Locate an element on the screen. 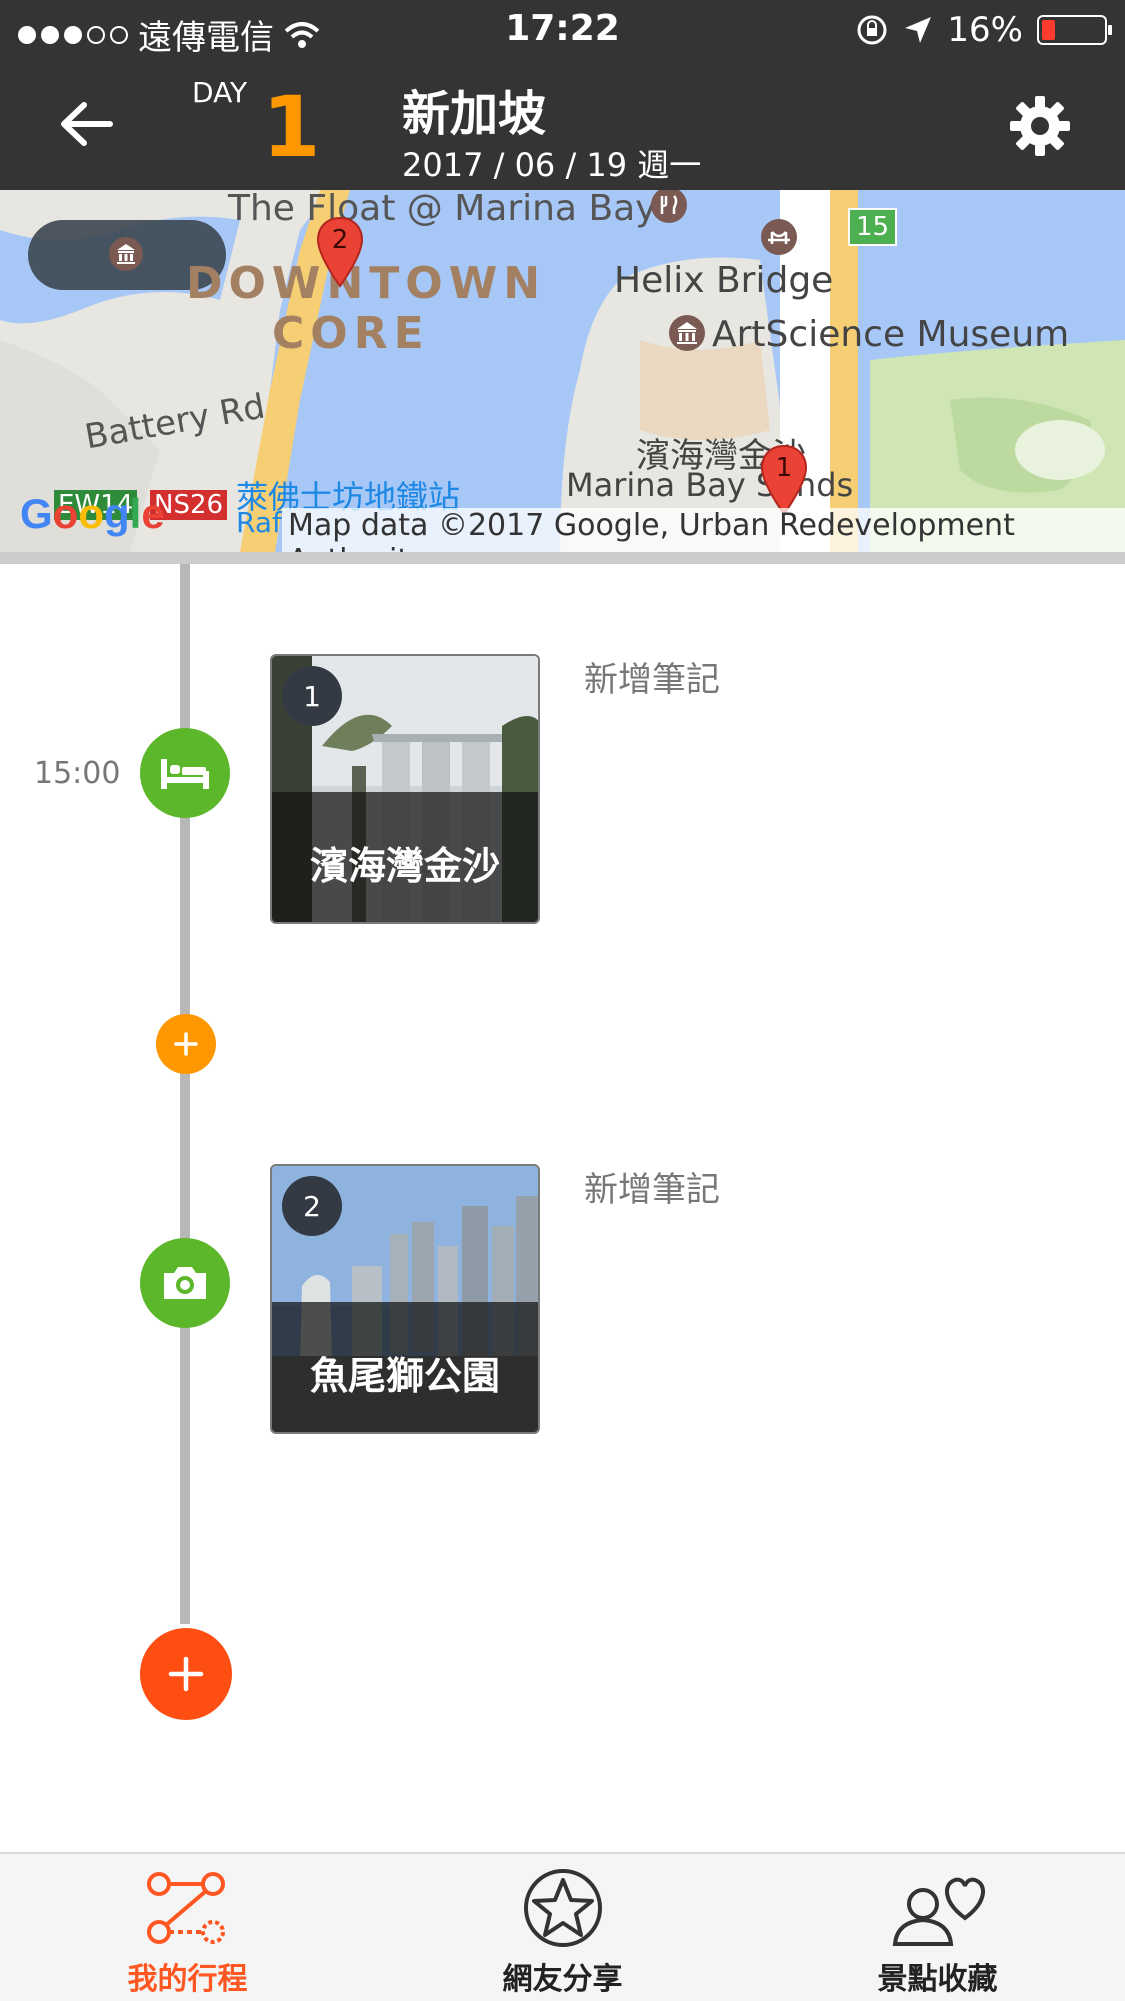 The image size is (1125, 2001). status-bar: 遠傳電信 17:22 16% is located at coordinates (562, 31).